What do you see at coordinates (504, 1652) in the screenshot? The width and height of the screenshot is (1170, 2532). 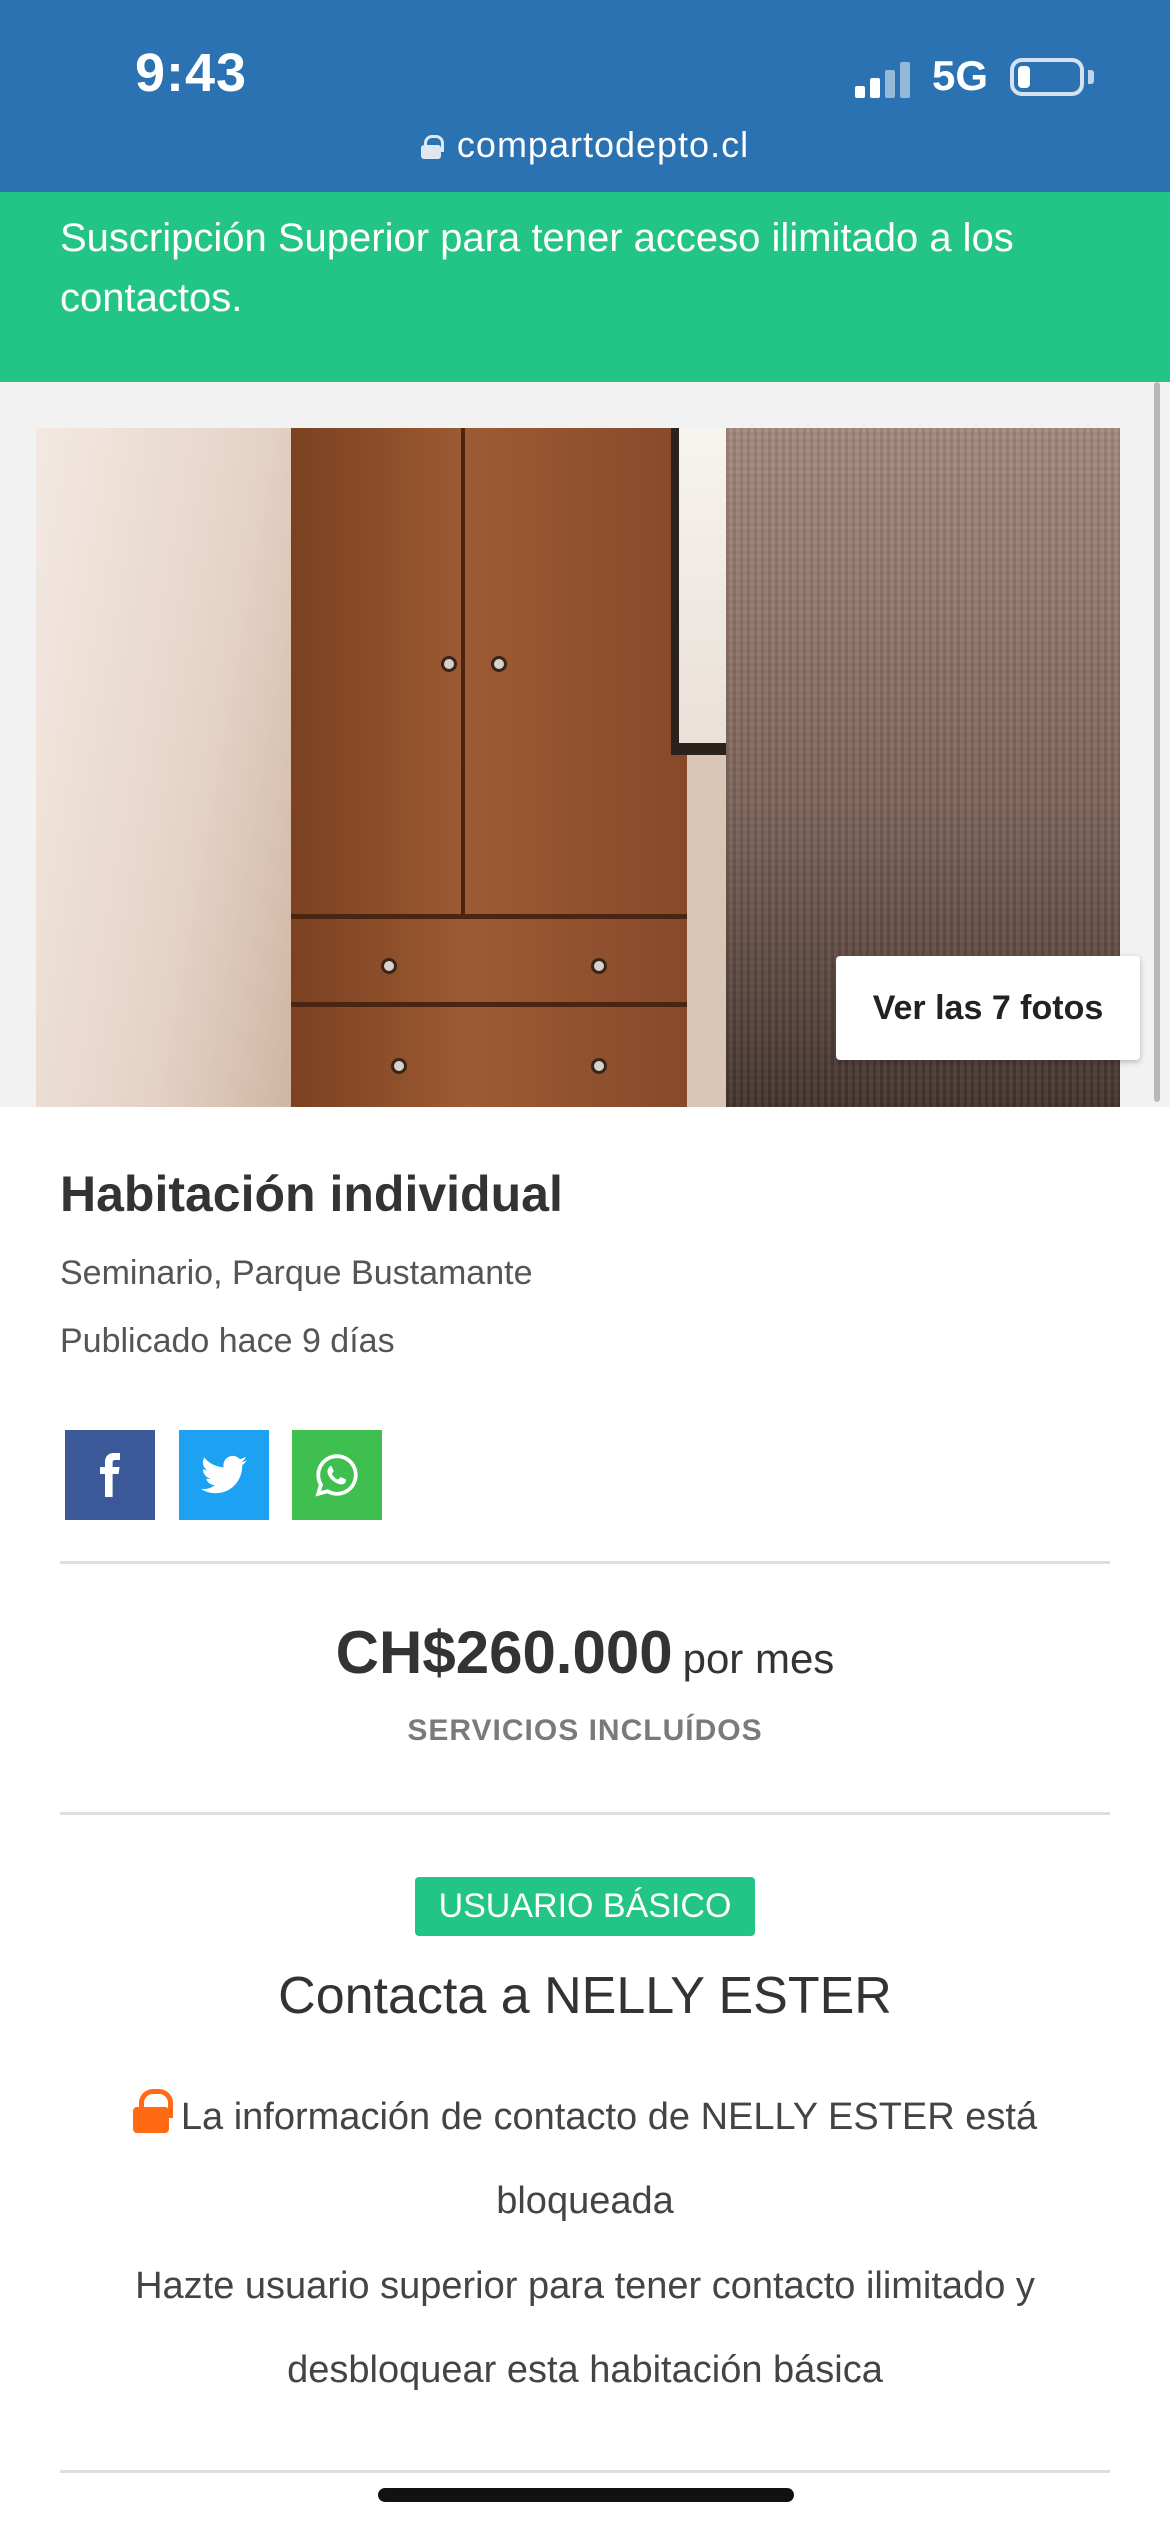 I see `price-amount: CH$260.000` at bounding box center [504, 1652].